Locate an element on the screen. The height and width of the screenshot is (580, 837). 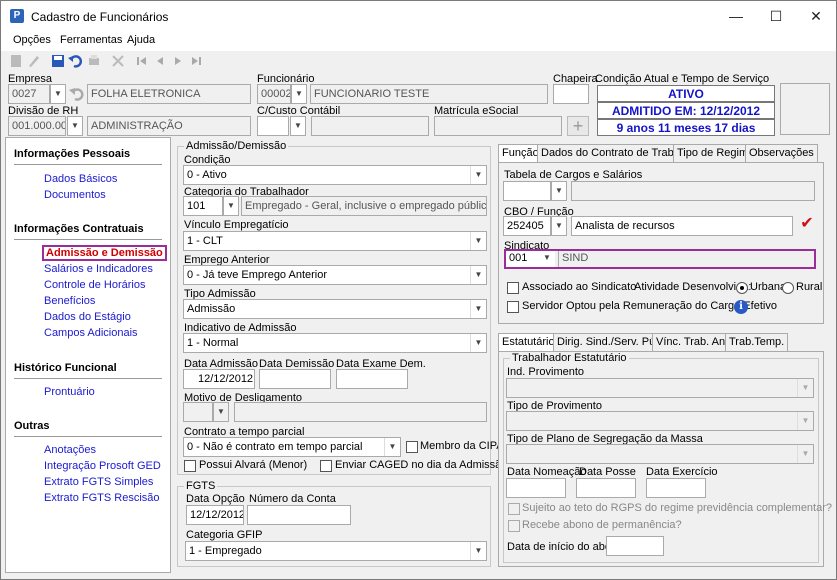
motivo-dropdown-button: ▼ is located at coordinates (221, 412).